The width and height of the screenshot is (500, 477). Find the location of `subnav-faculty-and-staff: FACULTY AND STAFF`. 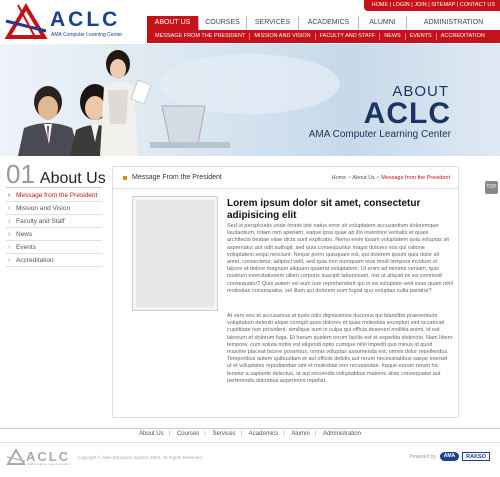

subnav-faculty-and-staff: FACULTY AND STAFF is located at coordinates (348, 36).